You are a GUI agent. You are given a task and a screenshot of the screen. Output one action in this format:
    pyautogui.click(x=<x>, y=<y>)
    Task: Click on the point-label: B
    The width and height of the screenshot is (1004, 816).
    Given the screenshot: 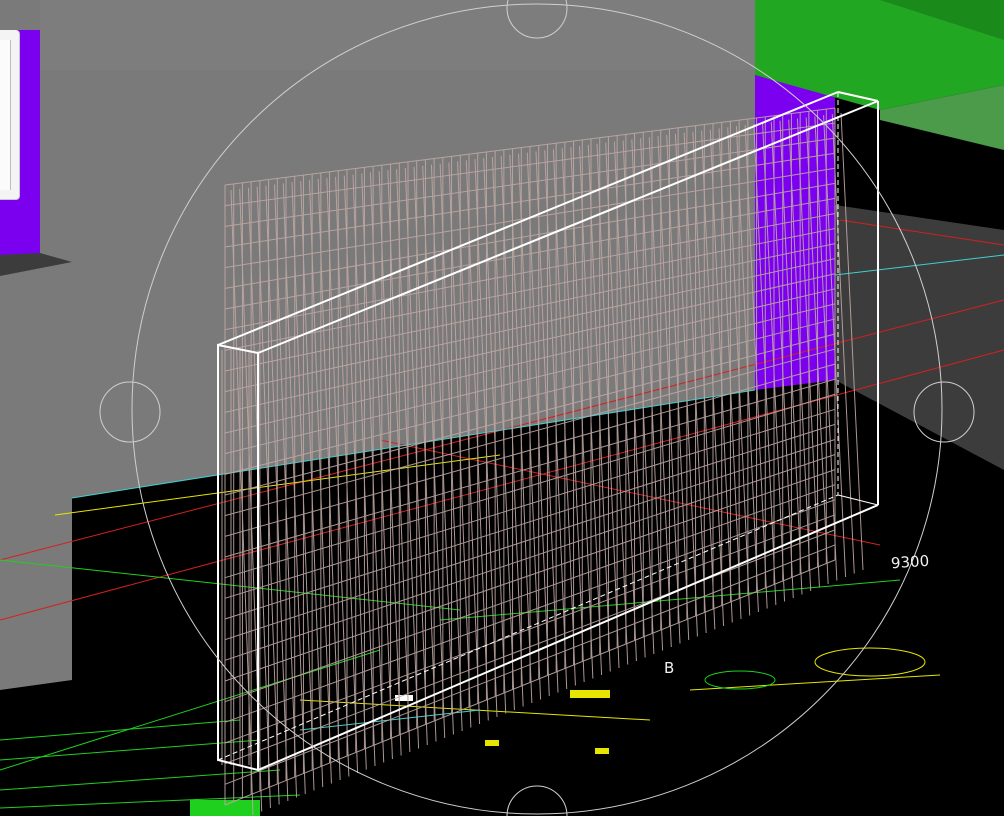 What is the action you would take?
    pyautogui.click(x=669, y=668)
    